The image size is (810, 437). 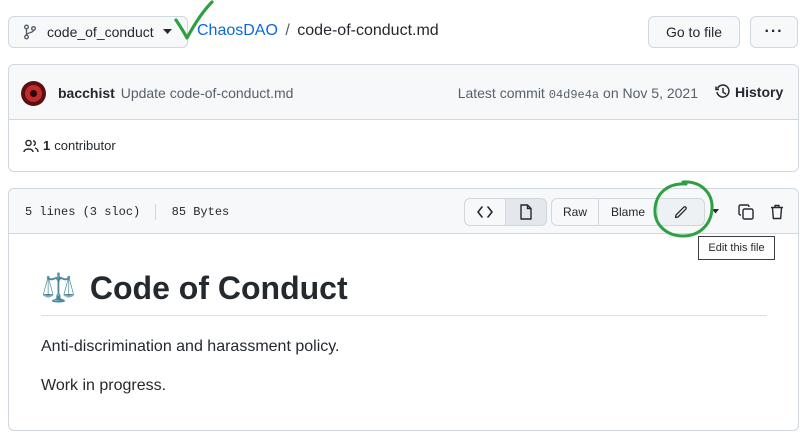 I want to click on breadcrumb: ChaosDAO / code-of-conduct.md, so click(x=318, y=31).